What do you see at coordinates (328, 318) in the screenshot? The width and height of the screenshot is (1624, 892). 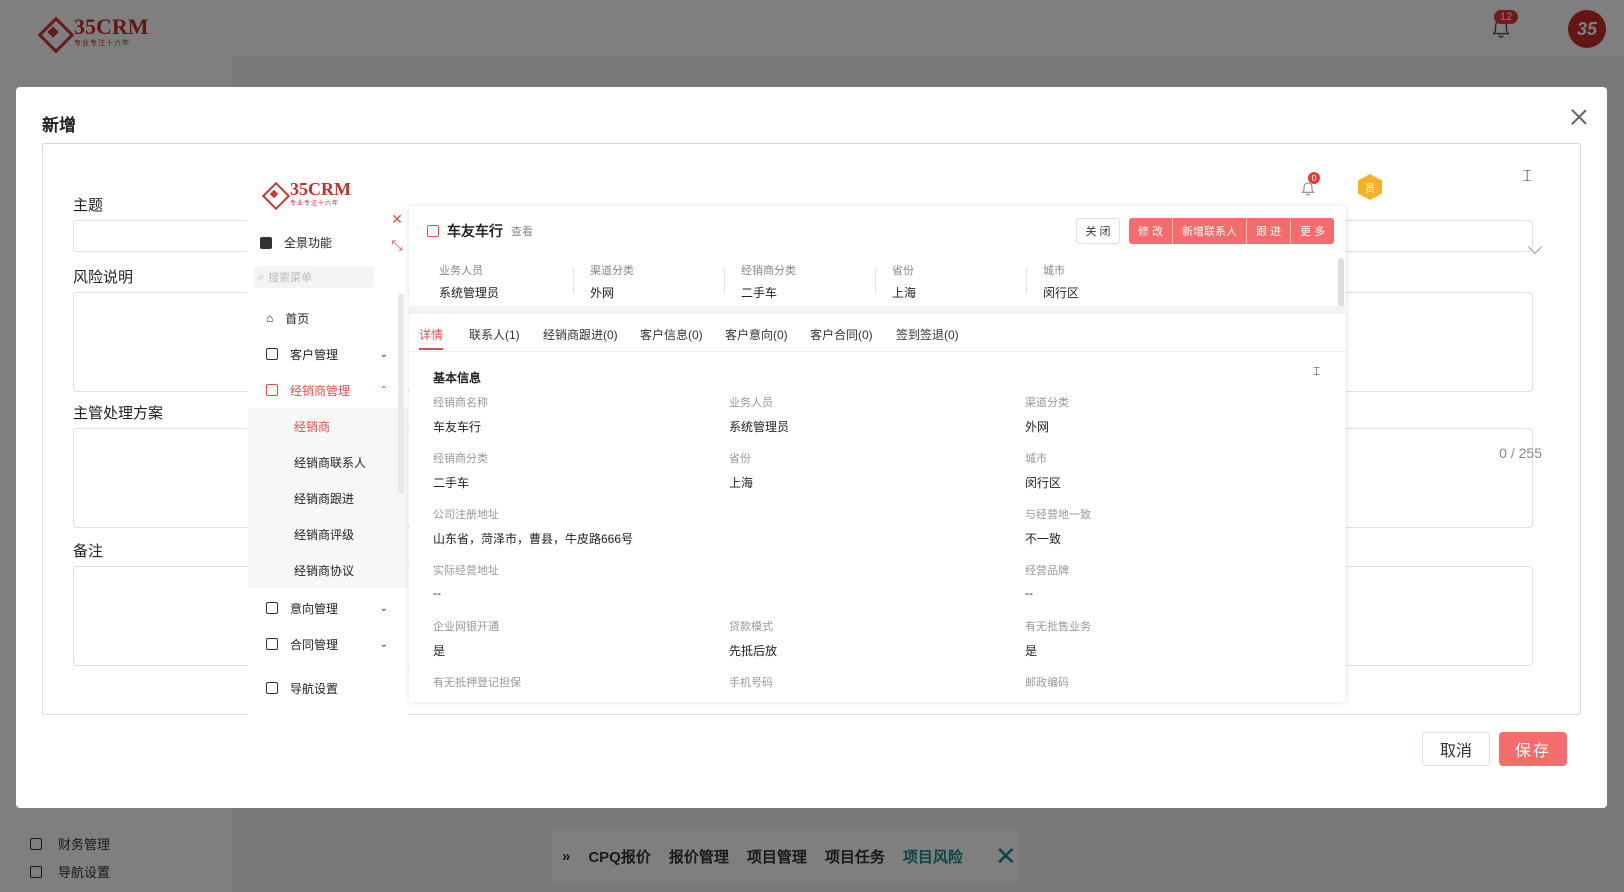 I see `sidebar-item-home: ⌂ 首页` at bounding box center [328, 318].